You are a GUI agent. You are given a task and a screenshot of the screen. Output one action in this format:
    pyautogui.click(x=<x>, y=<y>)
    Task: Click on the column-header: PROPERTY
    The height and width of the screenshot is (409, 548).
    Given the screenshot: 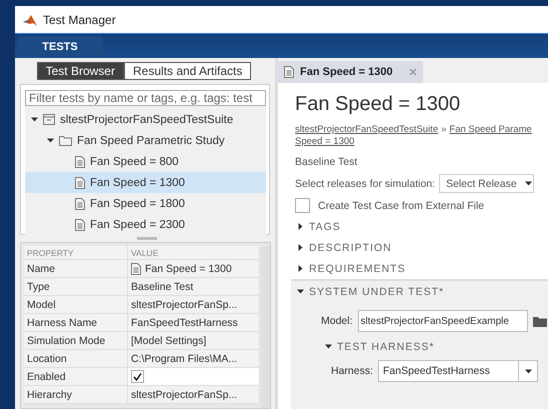 What is the action you would take?
    pyautogui.click(x=76, y=252)
    